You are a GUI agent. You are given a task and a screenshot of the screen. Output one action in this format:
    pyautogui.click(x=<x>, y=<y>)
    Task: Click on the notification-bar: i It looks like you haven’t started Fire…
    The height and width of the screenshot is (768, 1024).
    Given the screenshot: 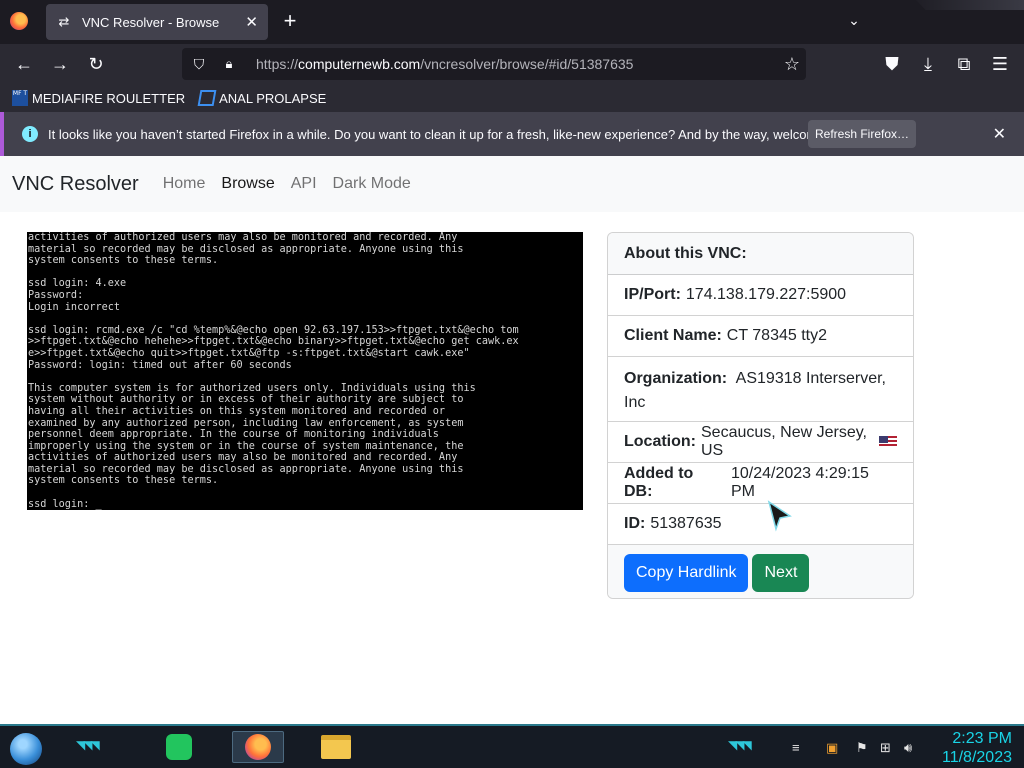 What is the action you would take?
    pyautogui.click(x=512, y=134)
    